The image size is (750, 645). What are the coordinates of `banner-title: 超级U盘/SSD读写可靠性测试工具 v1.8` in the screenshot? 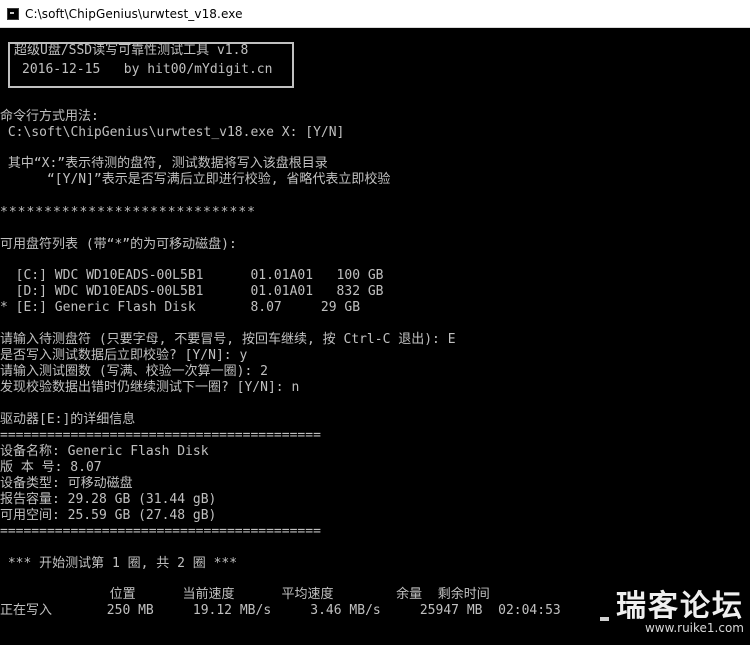 It's located at (131, 50).